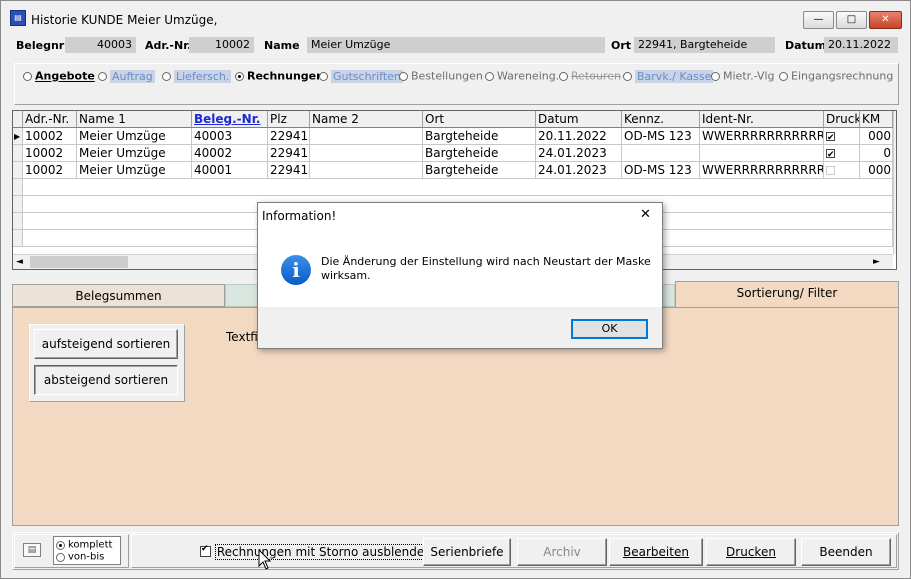 The width and height of the screenshot is (911, 579). What do you see at coordinates (456, 45) in the screenshot?
I see `name-field: Meier Umzüge` at bounding box center [456, 45].